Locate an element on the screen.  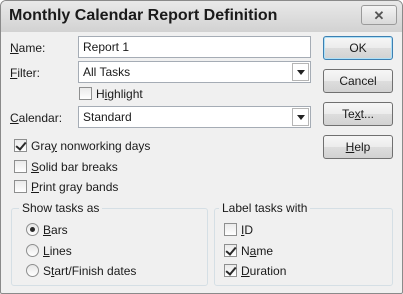
help-button: Help is located at coordinates (358, 147).